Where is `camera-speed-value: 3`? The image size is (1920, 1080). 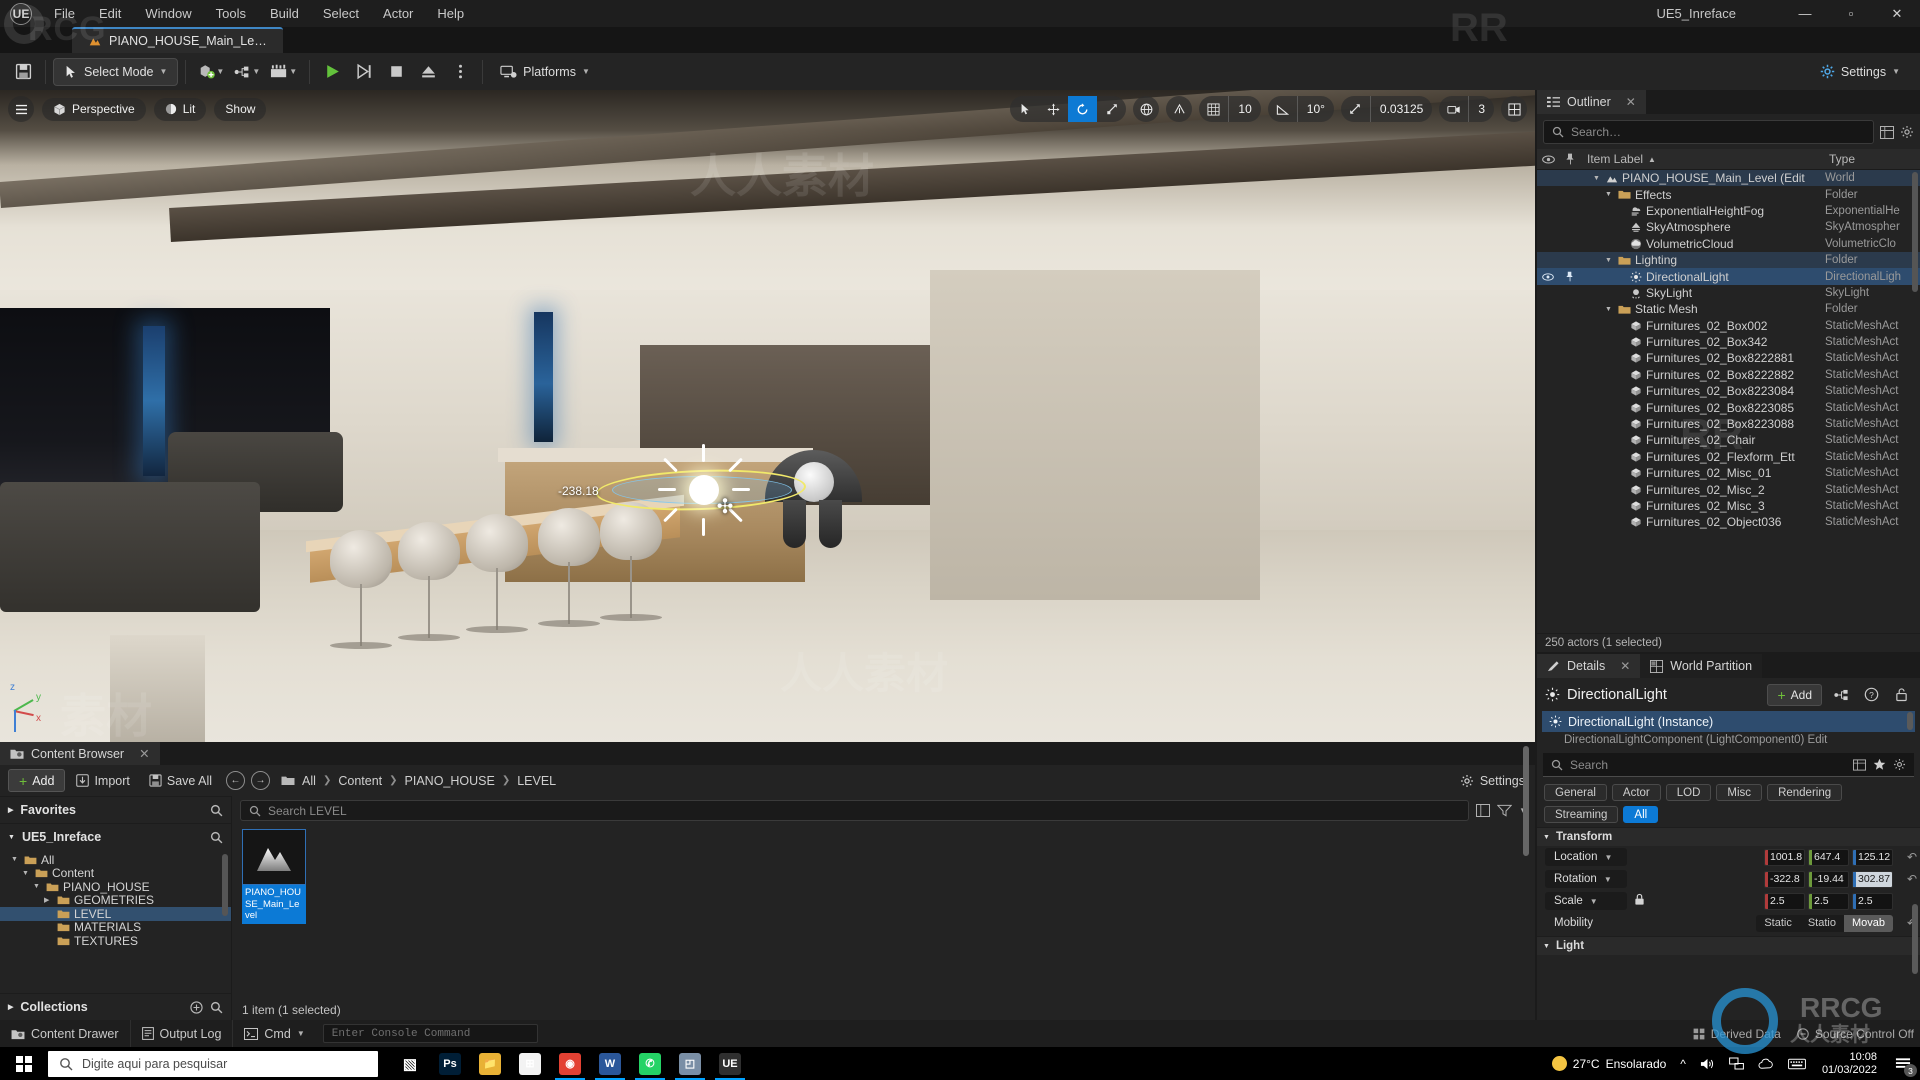 camera-speed-value: 3 is located at coordinates (1481, 109).